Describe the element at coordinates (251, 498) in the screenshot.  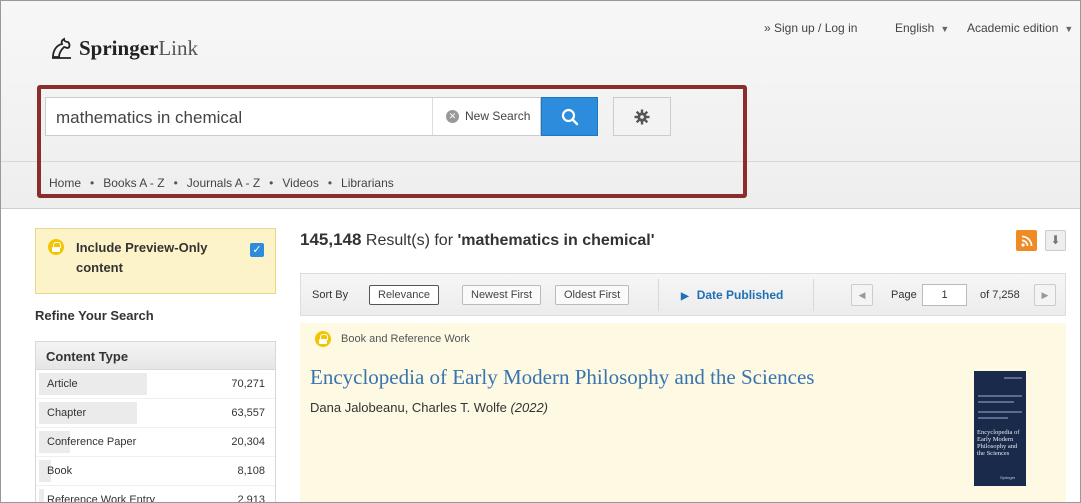
I see `facet-count: 2,913` at that location.